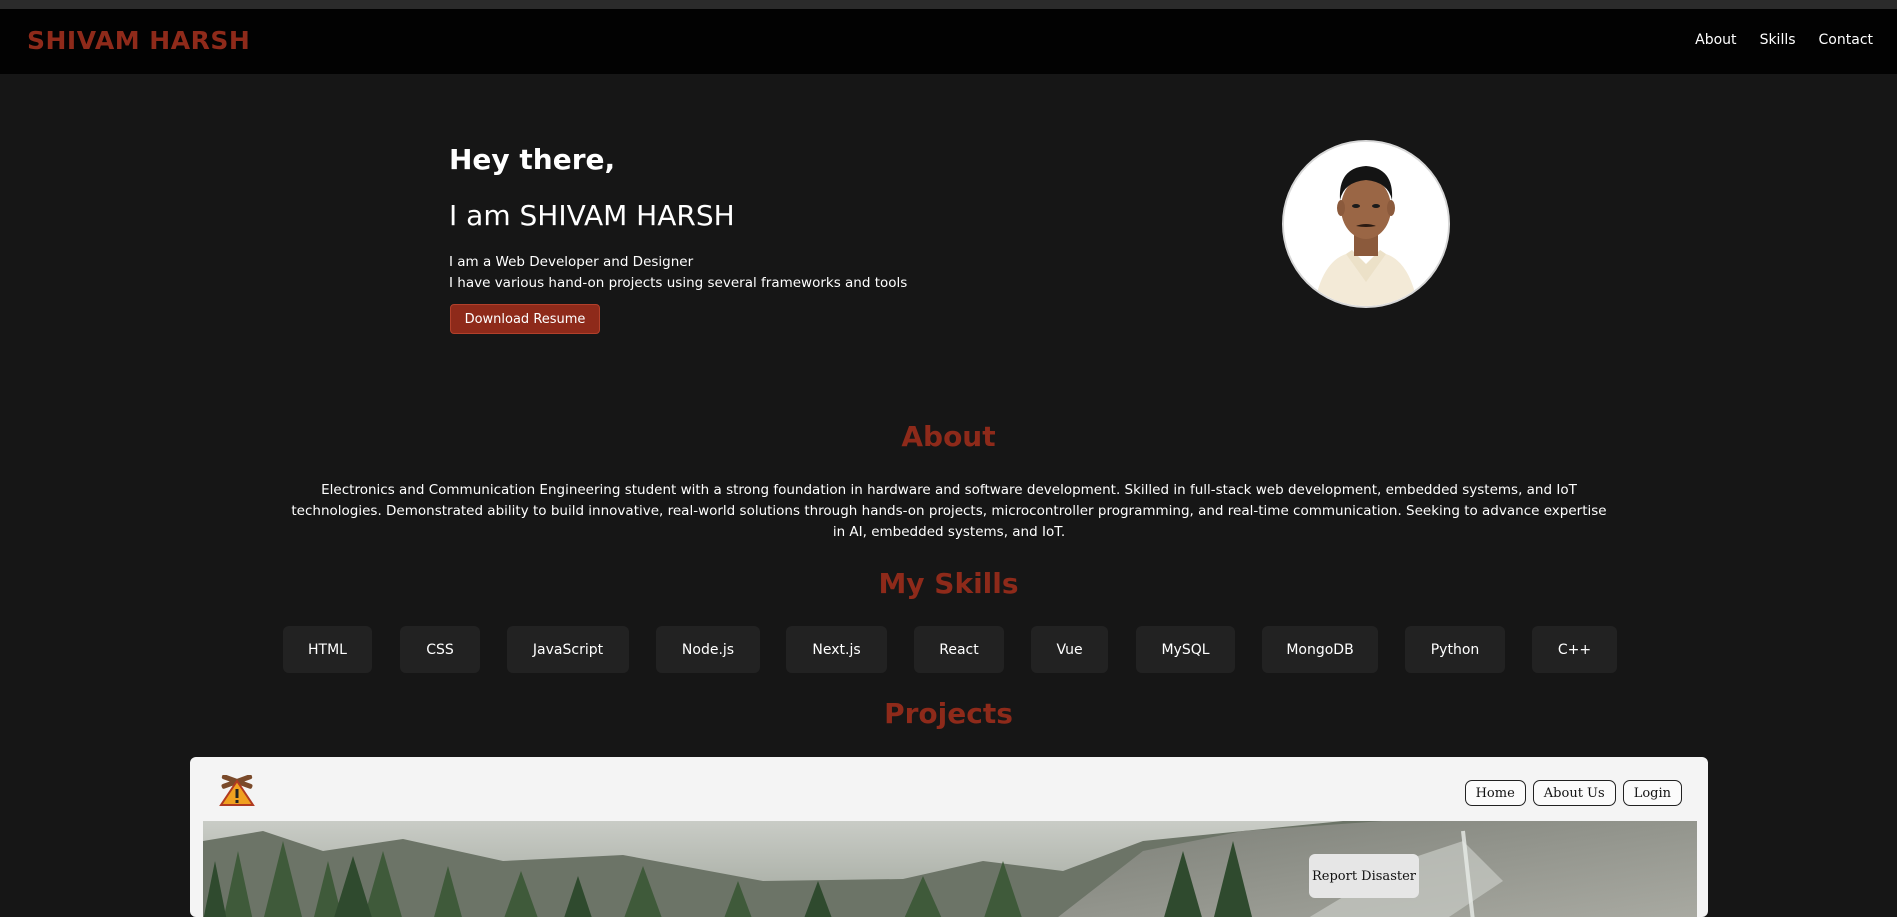  I want to click on hero-name: I am SHIVAM HARSH, so click(592, 215).